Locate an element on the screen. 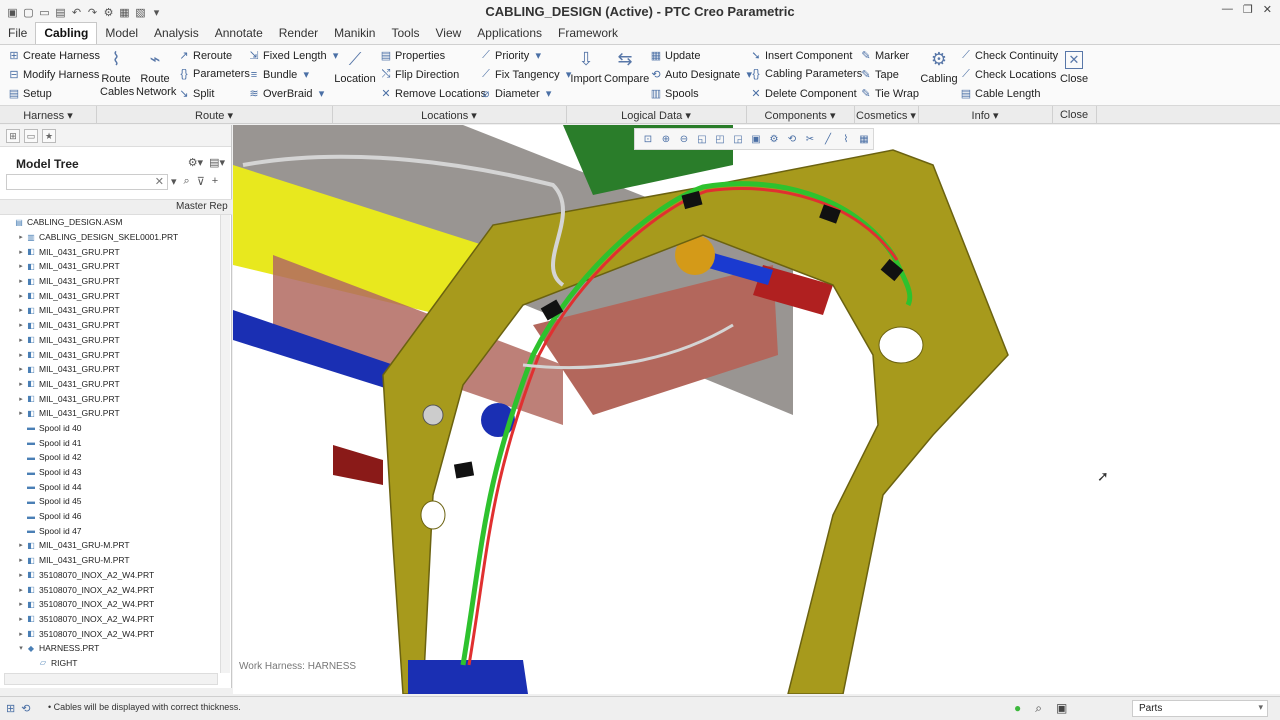 The height and width of the screenshot is (720, 1280). parameters-button: {} Parameters is located at coordinates (214, 74).